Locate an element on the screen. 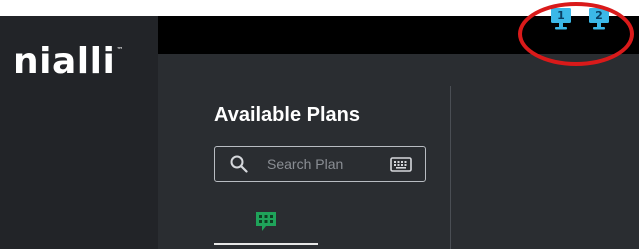 This screenshot has width=639, height=249. keyboard-icon is located at coordinates (401, 167).